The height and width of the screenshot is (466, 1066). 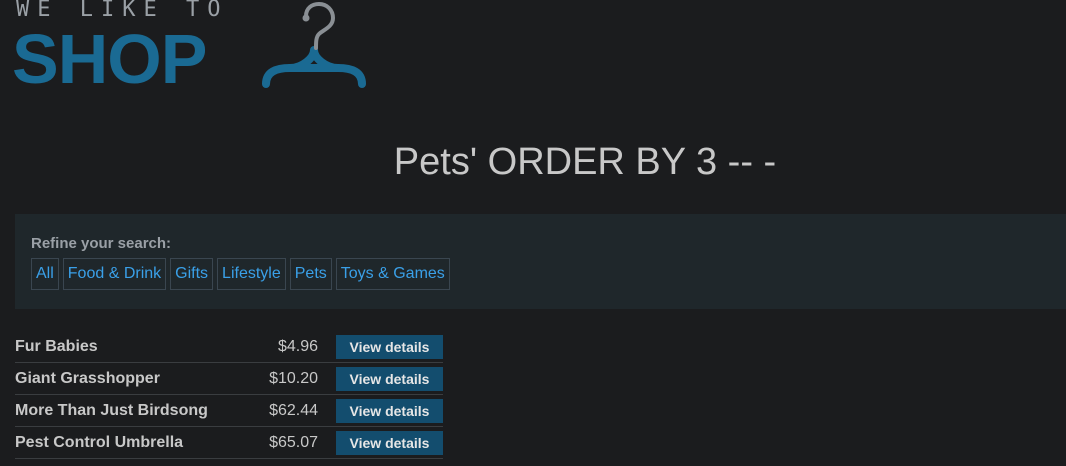 I want to click on logo-wordmark: SHOP, so click(x=109, y=59).